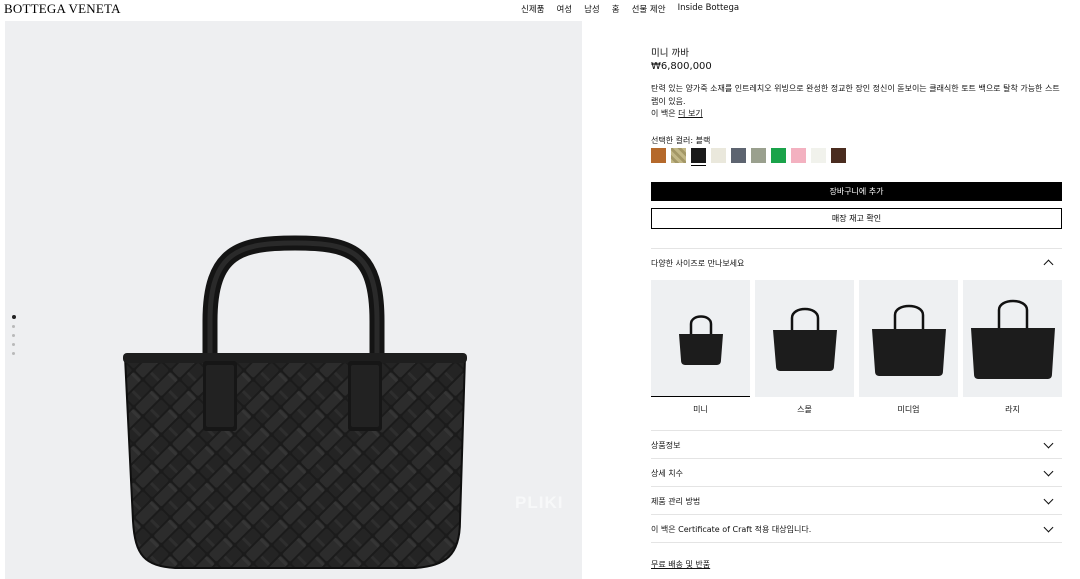 The image size is (1080, 579). What do you see at coordinates (681, 140) in the screenshot?
I see `selected-color-label: 선택한 컬러: 블랙` at bounding box center [681, 140].